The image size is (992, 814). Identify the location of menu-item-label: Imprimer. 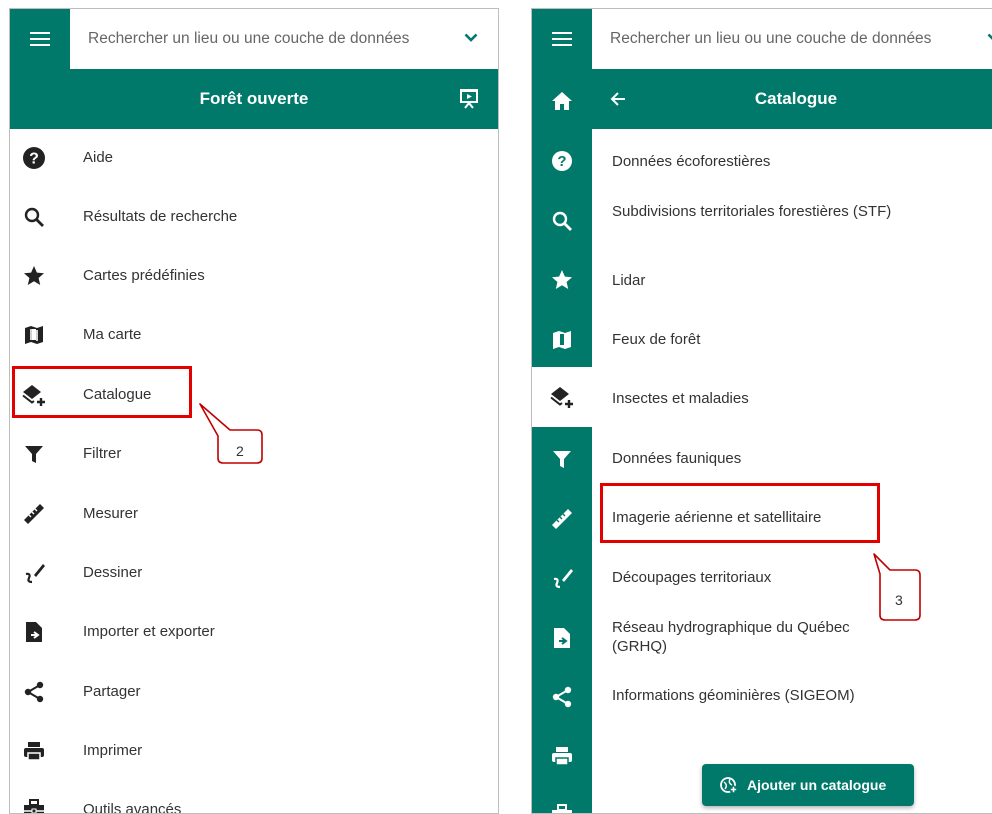
(113, 750).